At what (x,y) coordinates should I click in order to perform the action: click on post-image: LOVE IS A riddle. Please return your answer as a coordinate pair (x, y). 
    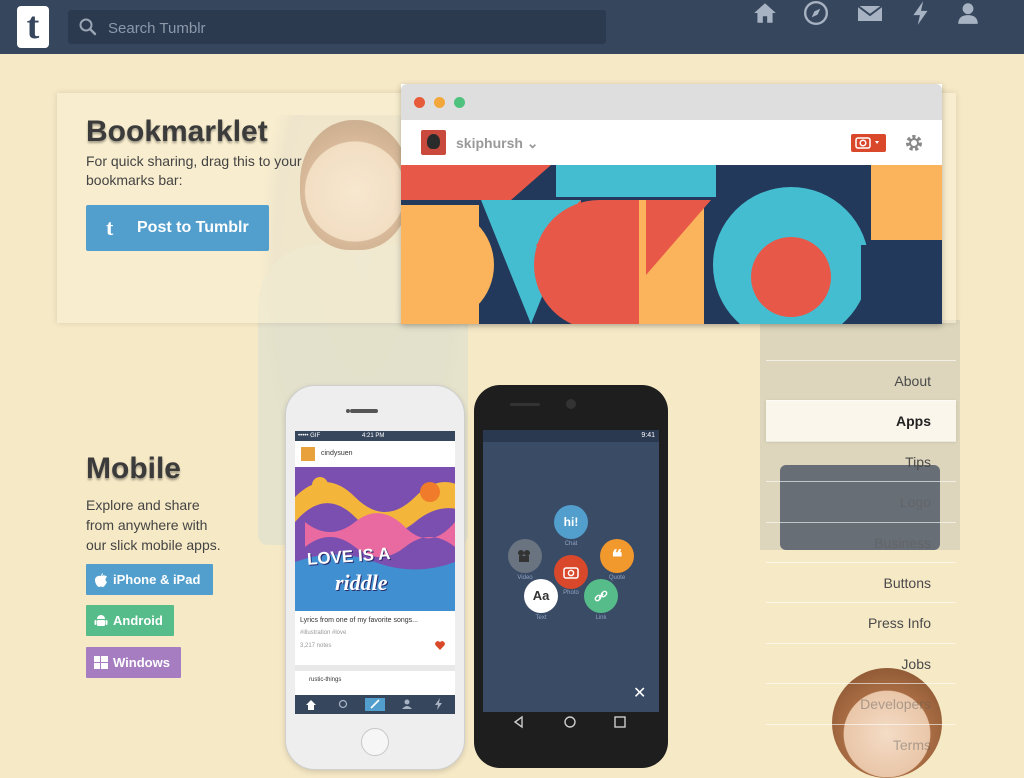
    Looking at the image, I should click on (375, 539).